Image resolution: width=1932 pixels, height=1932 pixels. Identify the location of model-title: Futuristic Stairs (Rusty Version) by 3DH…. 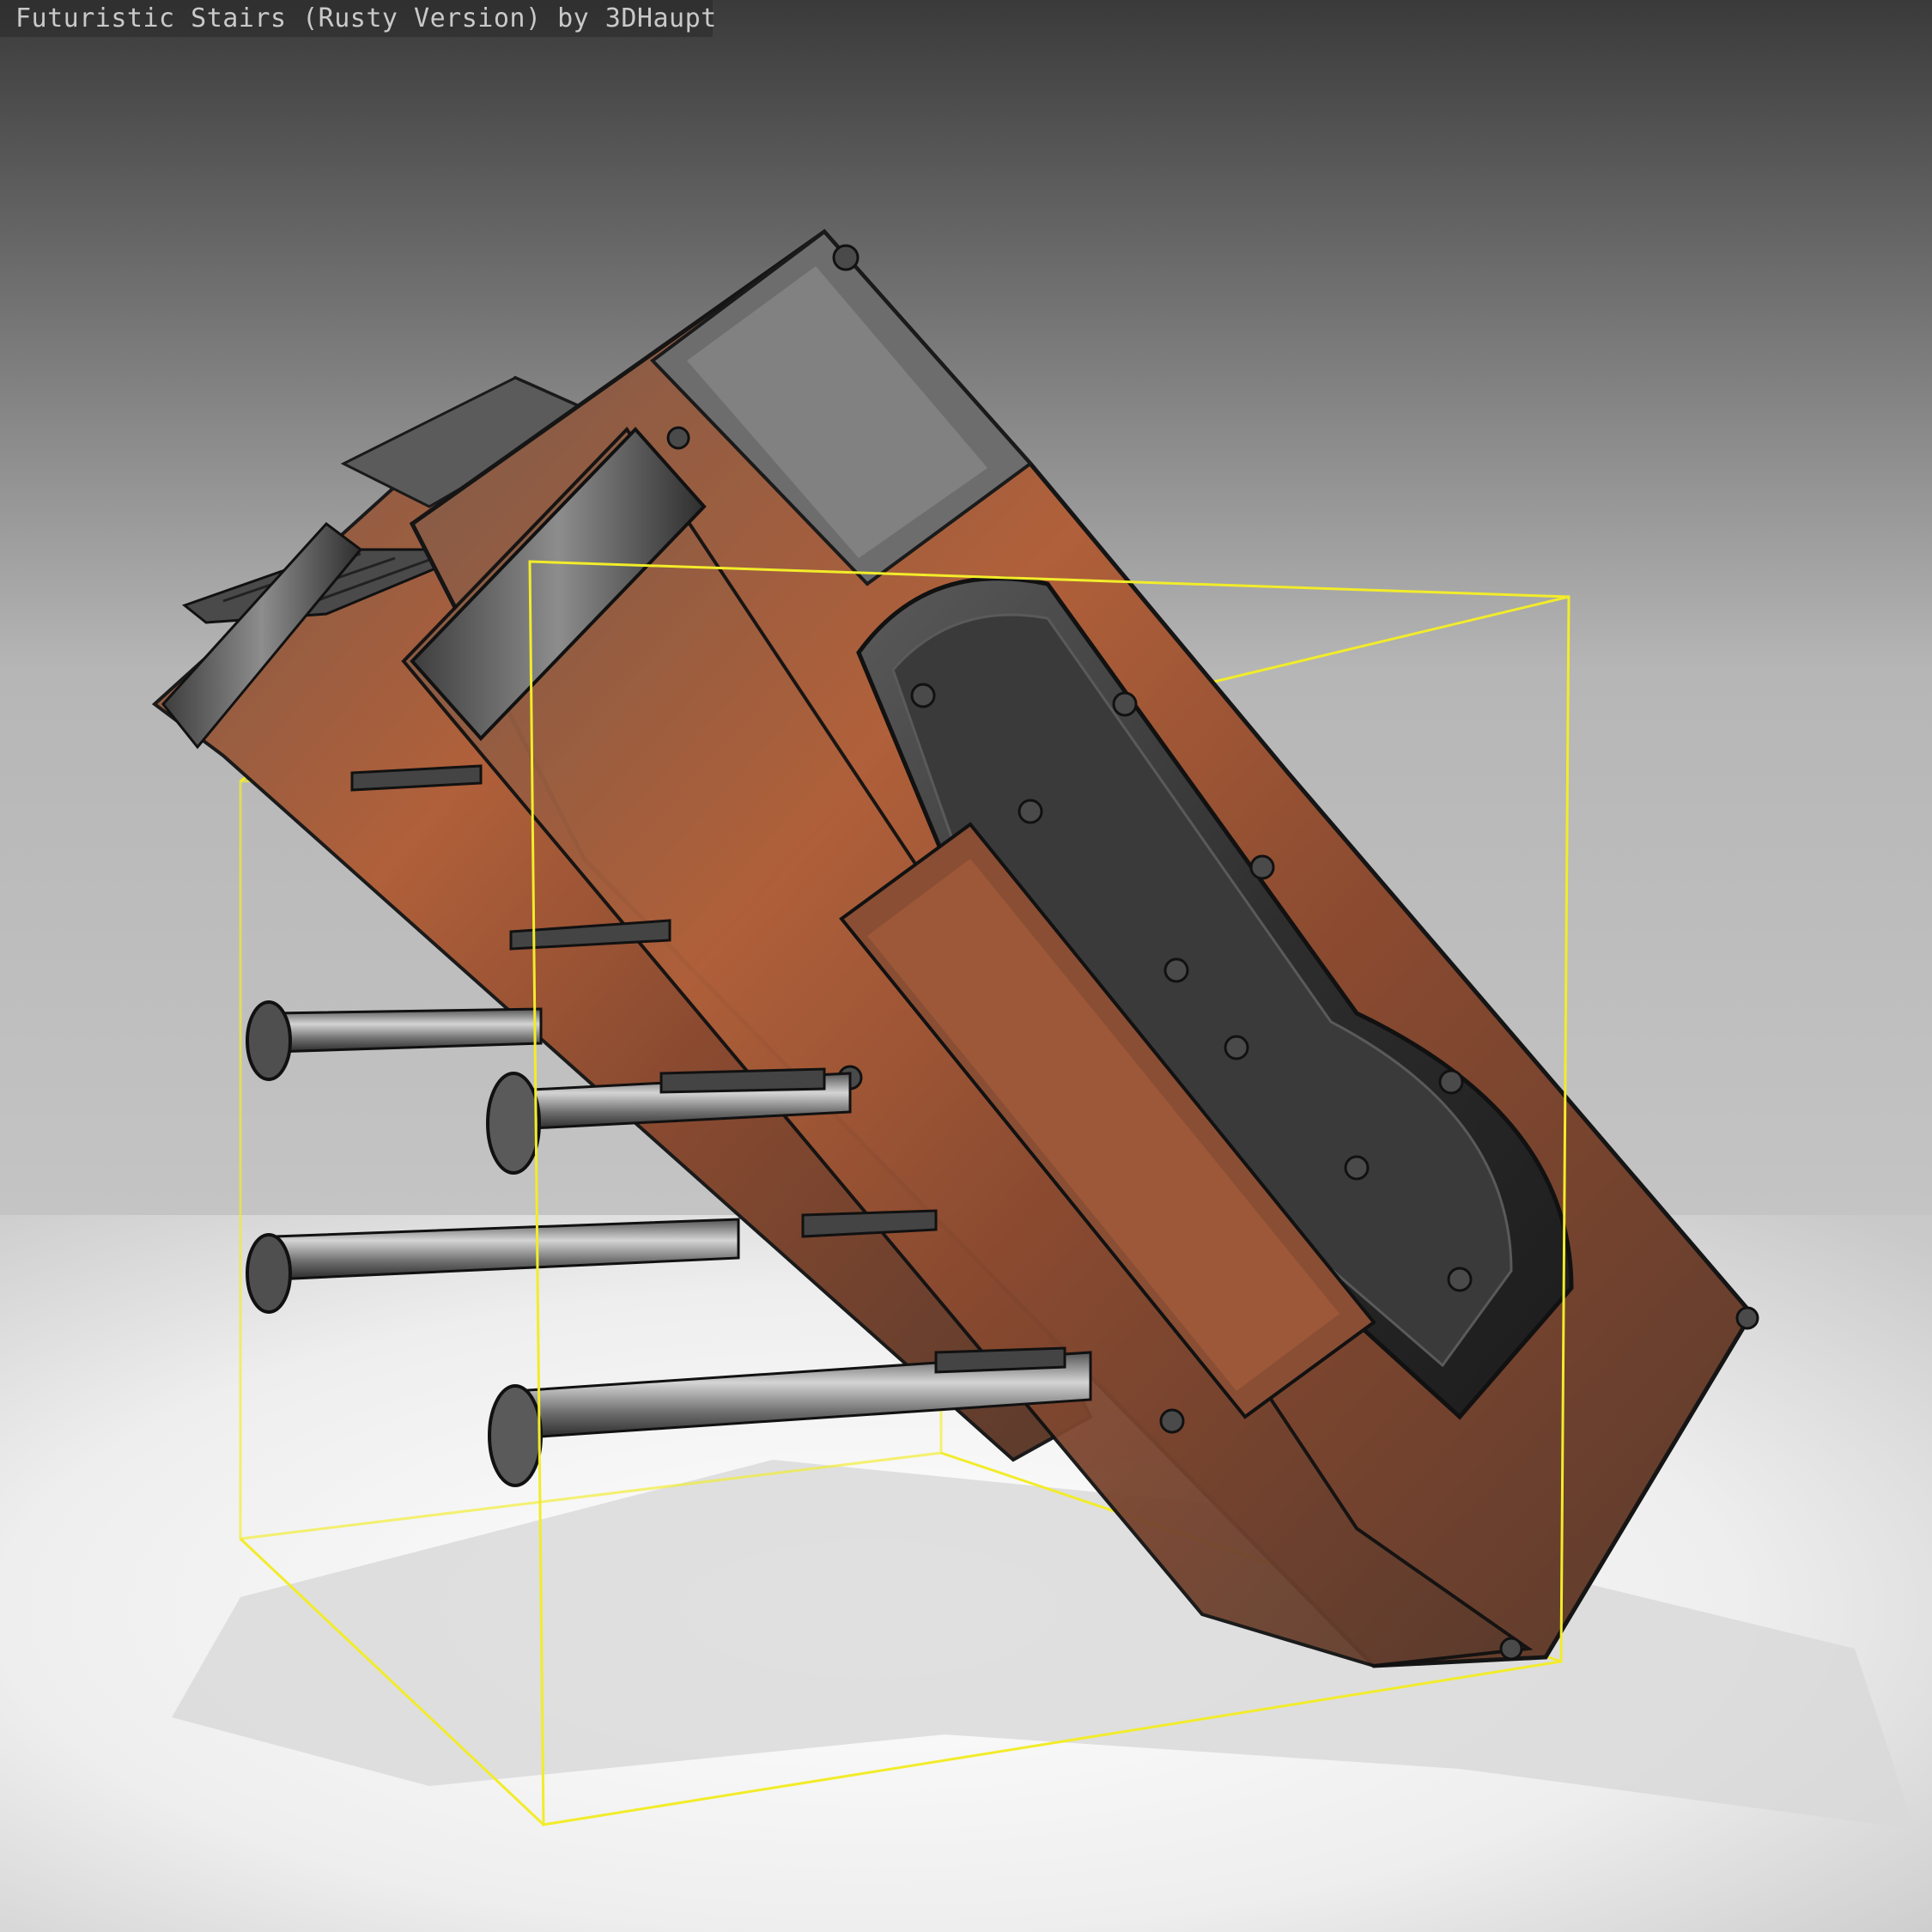
(366, 18).